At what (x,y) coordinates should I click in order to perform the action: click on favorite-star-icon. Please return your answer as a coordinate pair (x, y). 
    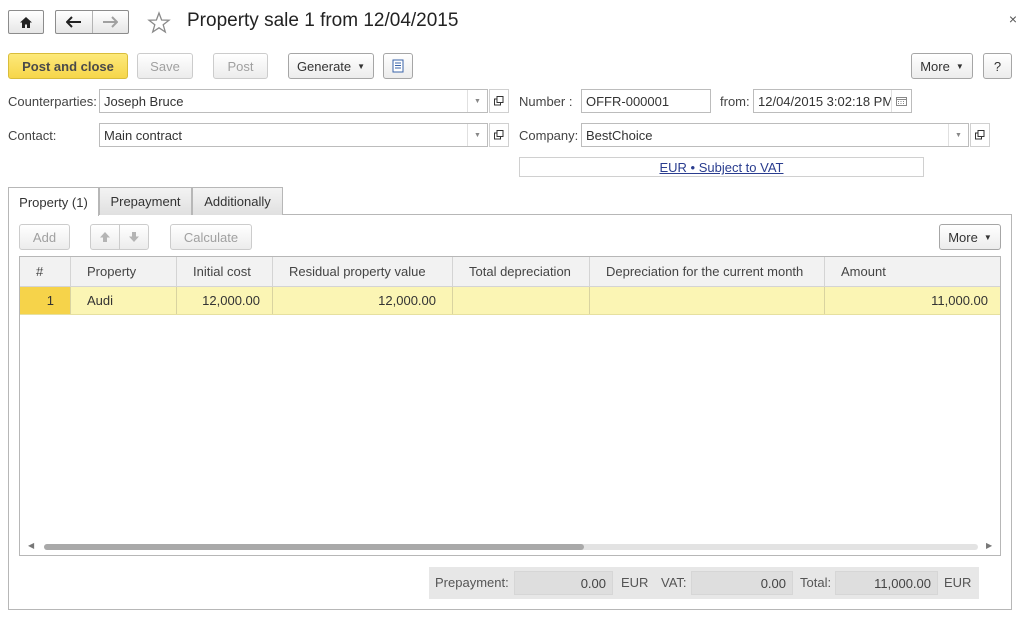
    Looking at the image, I should click on (159, 23).